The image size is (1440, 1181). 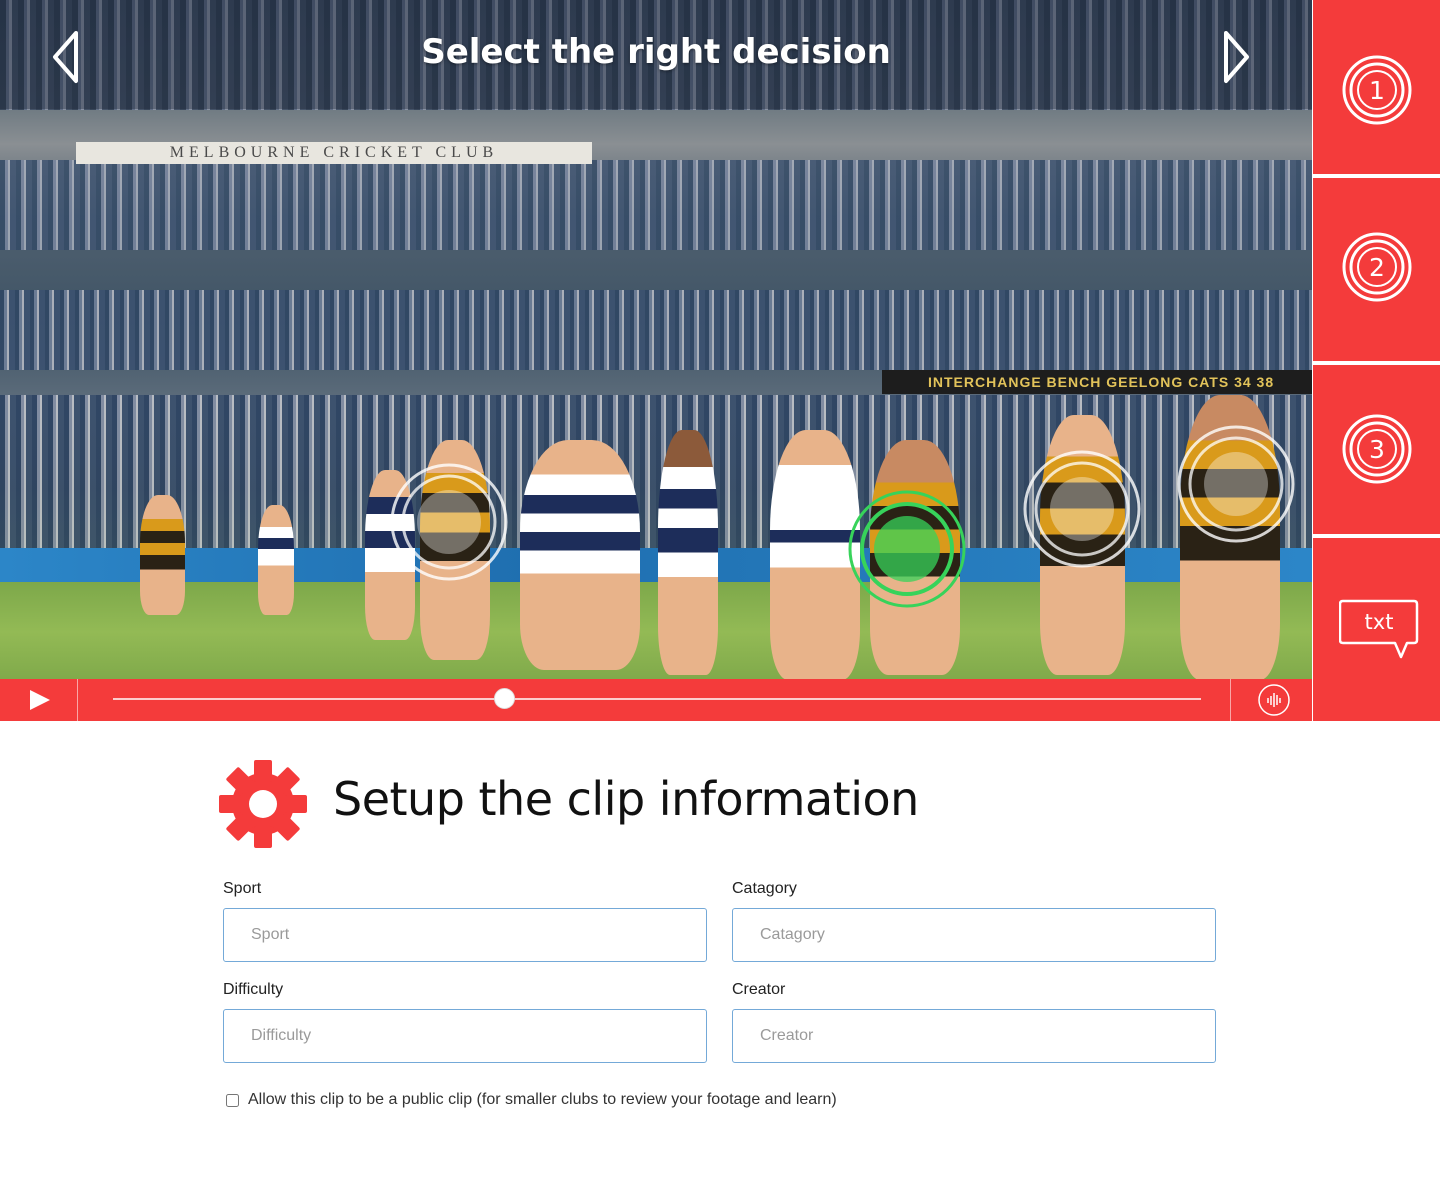 I want to click on numbered-target-icon: 3, so click(x=1377, y=449).